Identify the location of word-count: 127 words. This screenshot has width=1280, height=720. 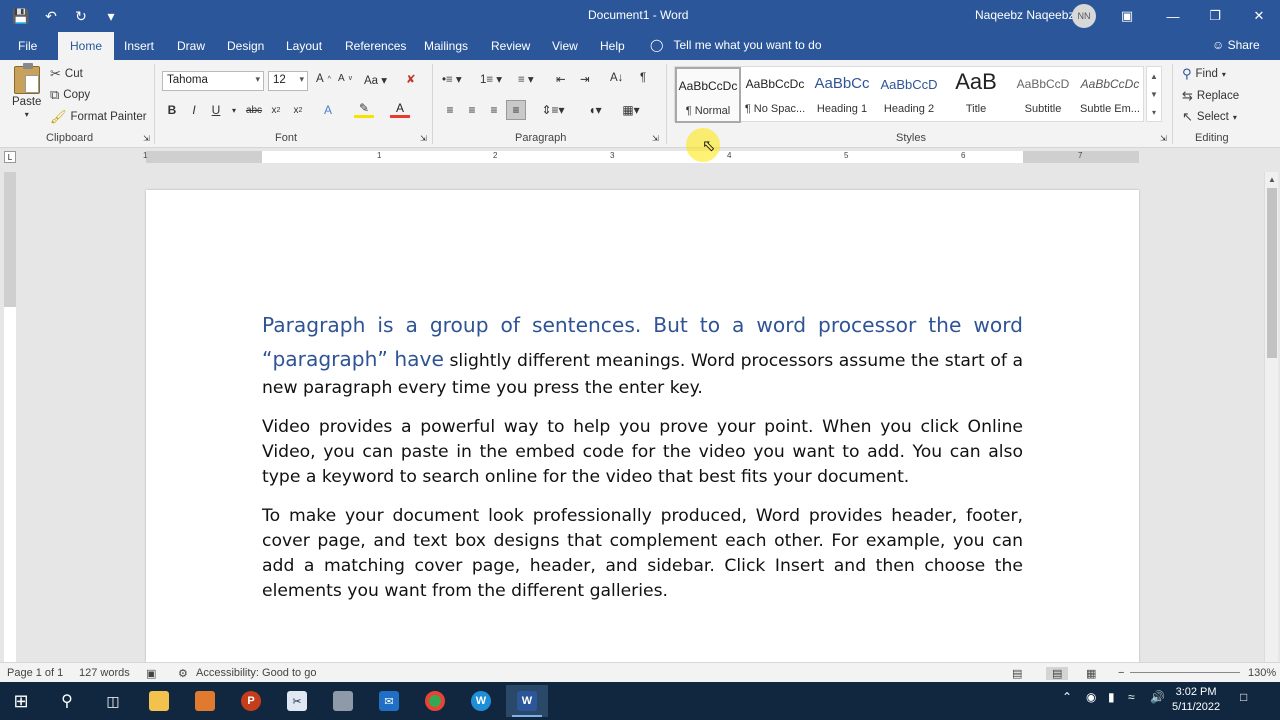
(104, 673).